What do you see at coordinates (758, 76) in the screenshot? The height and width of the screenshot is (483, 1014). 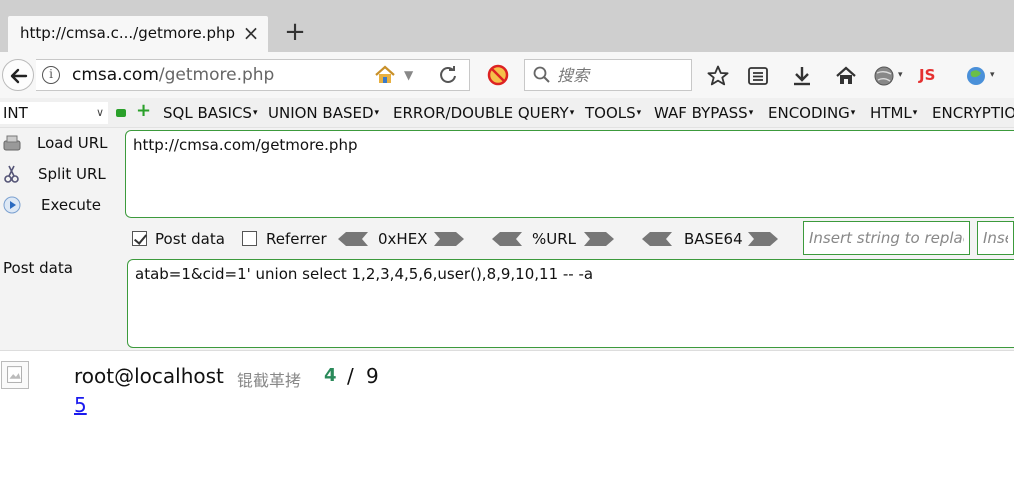 I see `reading-list-icon` at bounding box center [758, 76].